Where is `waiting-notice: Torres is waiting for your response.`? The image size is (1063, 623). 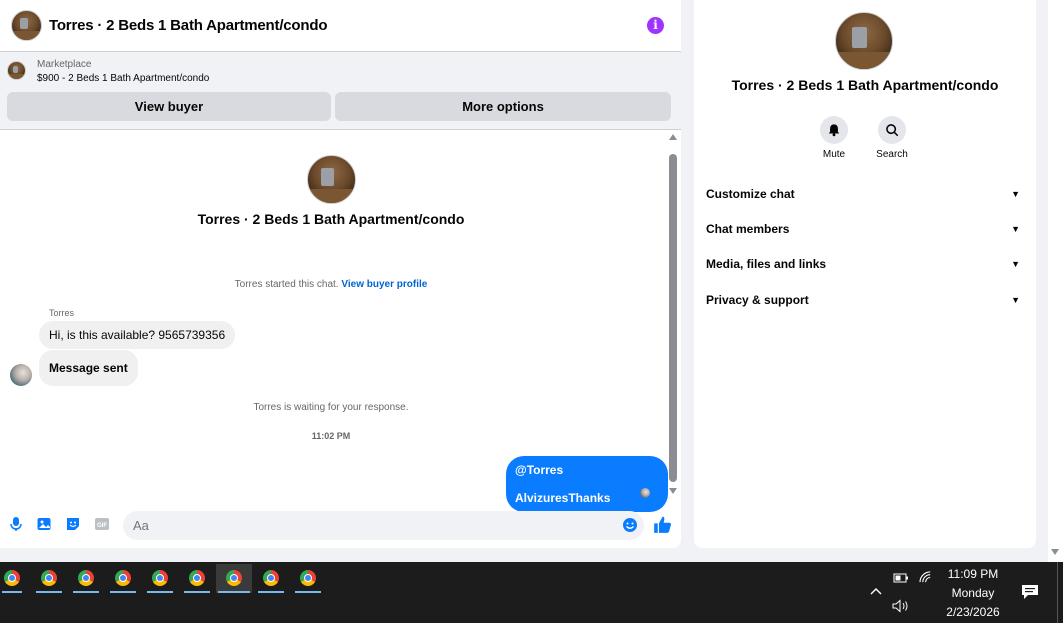 waiting-notice: Torres is waiting for your response. is located at coordinates (331, 407).